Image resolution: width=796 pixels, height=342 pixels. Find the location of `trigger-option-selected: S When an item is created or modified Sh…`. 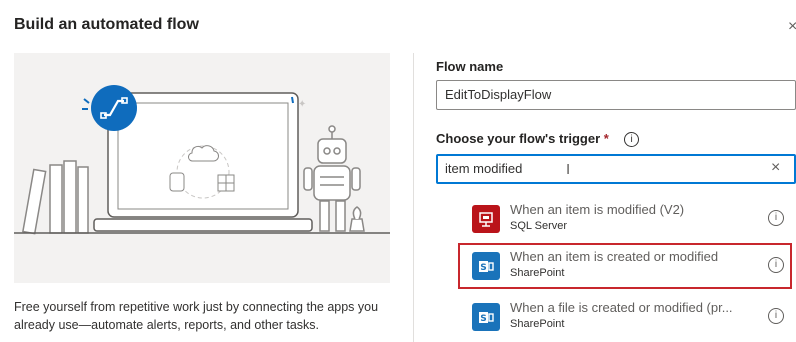

trigger-option-selected: S When an item is created or modified Sh… is located at coordinates (625, 266).